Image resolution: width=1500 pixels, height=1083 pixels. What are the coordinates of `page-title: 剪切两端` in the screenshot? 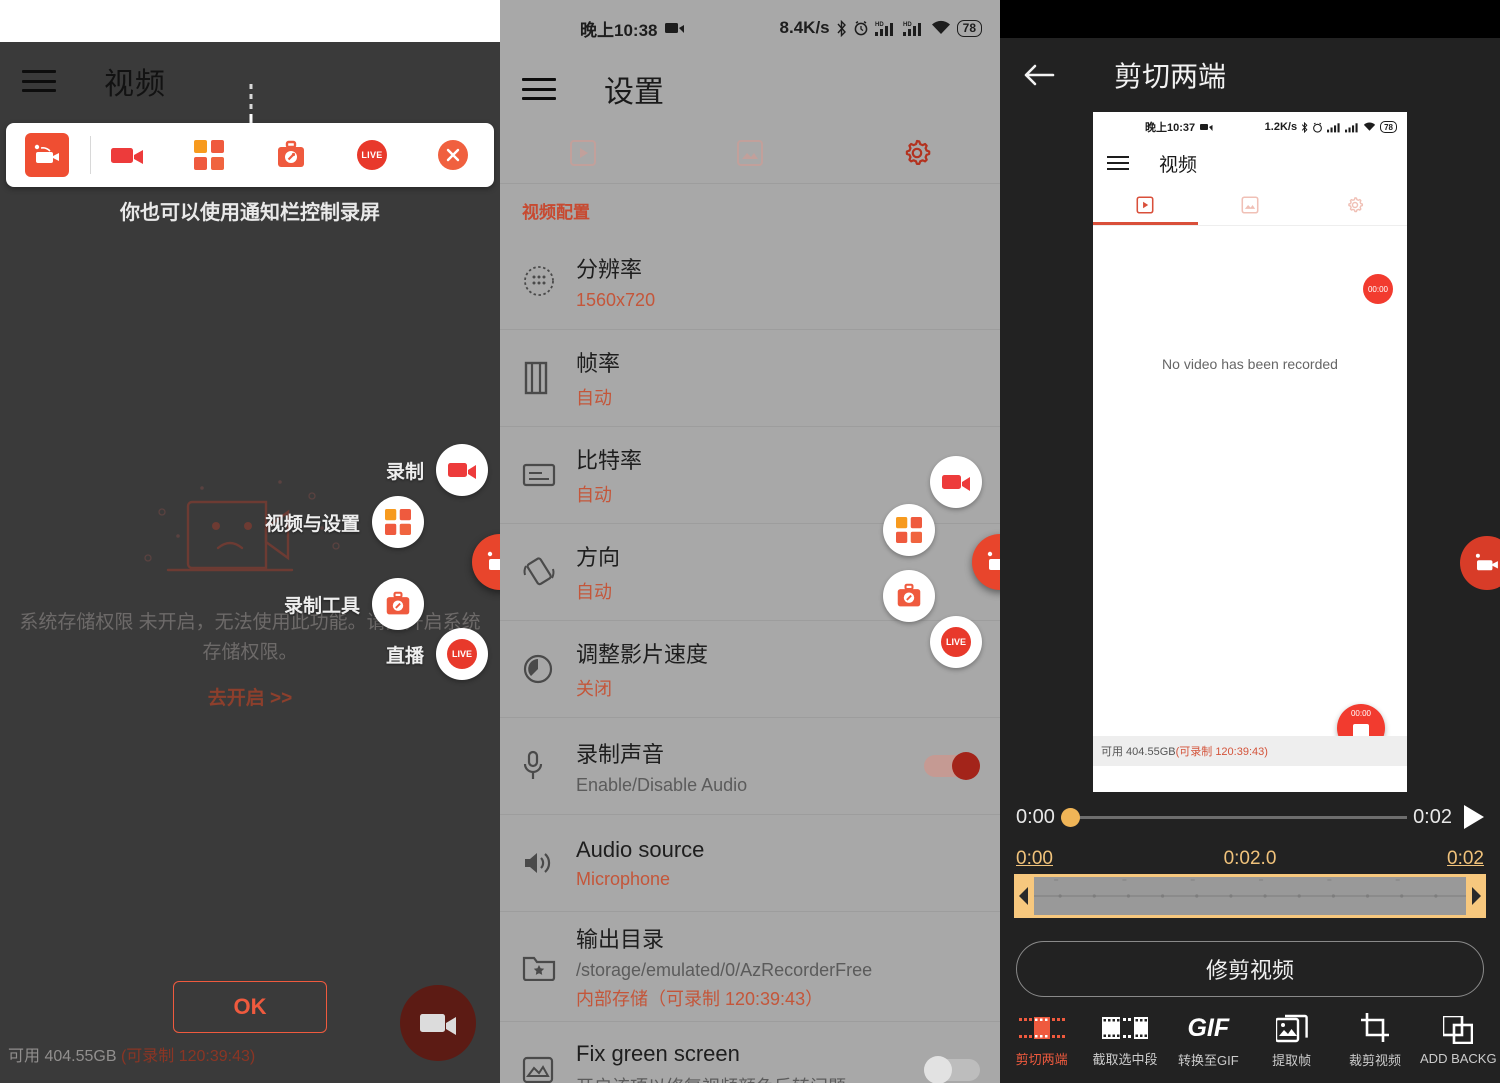 It's located at (1170, 76).